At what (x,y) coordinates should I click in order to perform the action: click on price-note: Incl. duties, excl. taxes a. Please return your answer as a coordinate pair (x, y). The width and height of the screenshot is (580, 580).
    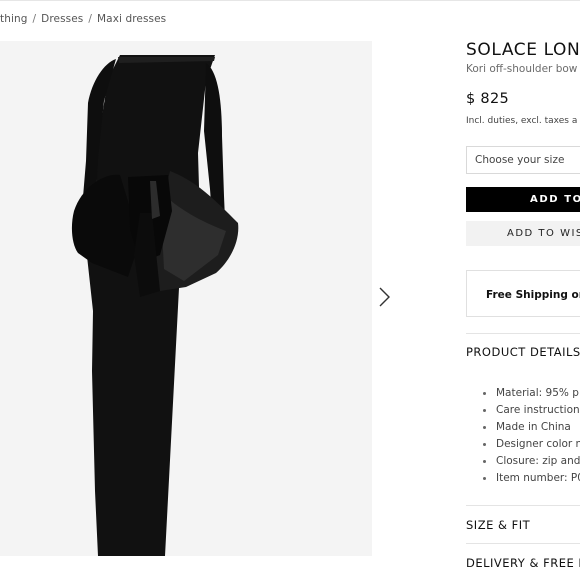
    Looking at the image, I should click on (522, 121).